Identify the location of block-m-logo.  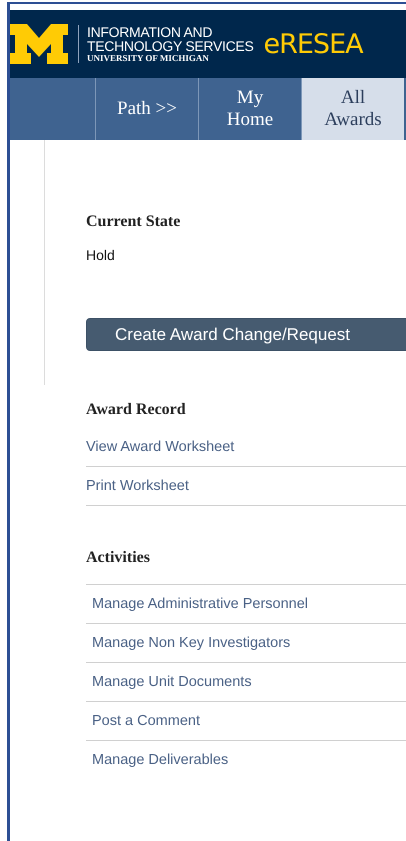
(39, 44).